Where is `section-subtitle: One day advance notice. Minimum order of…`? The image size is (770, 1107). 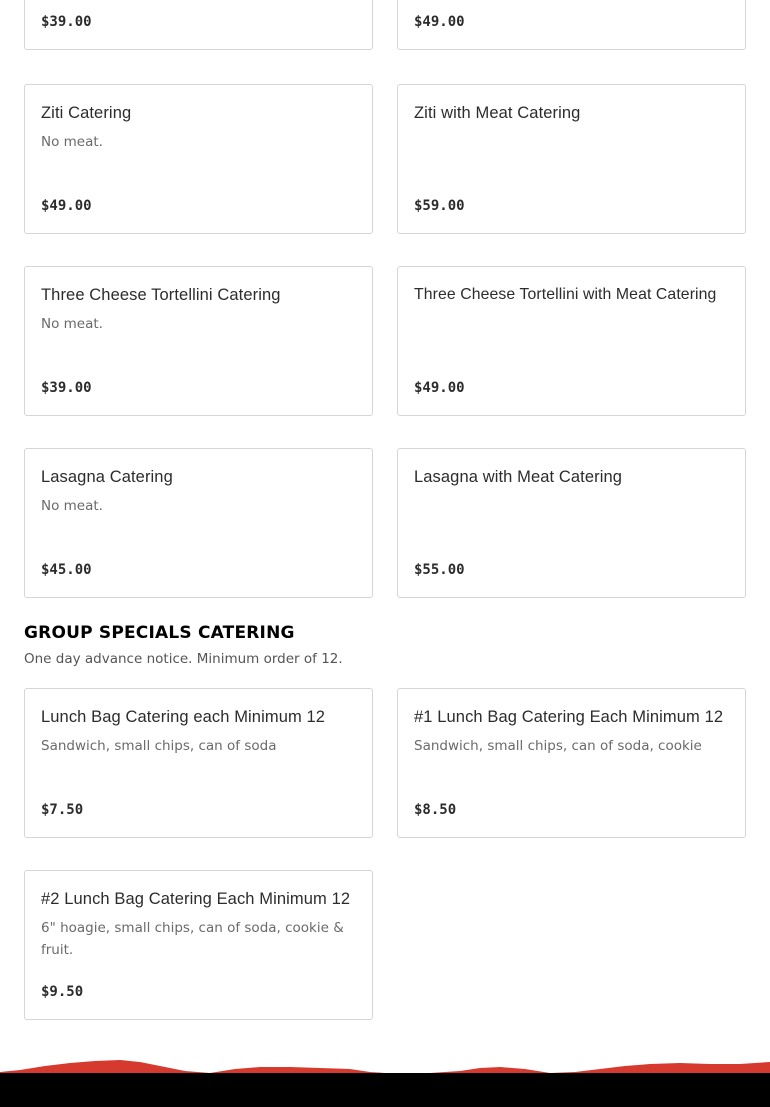 section-subtitle: One day advance notice. Minimum order of… is located at coordinates (183, 659).